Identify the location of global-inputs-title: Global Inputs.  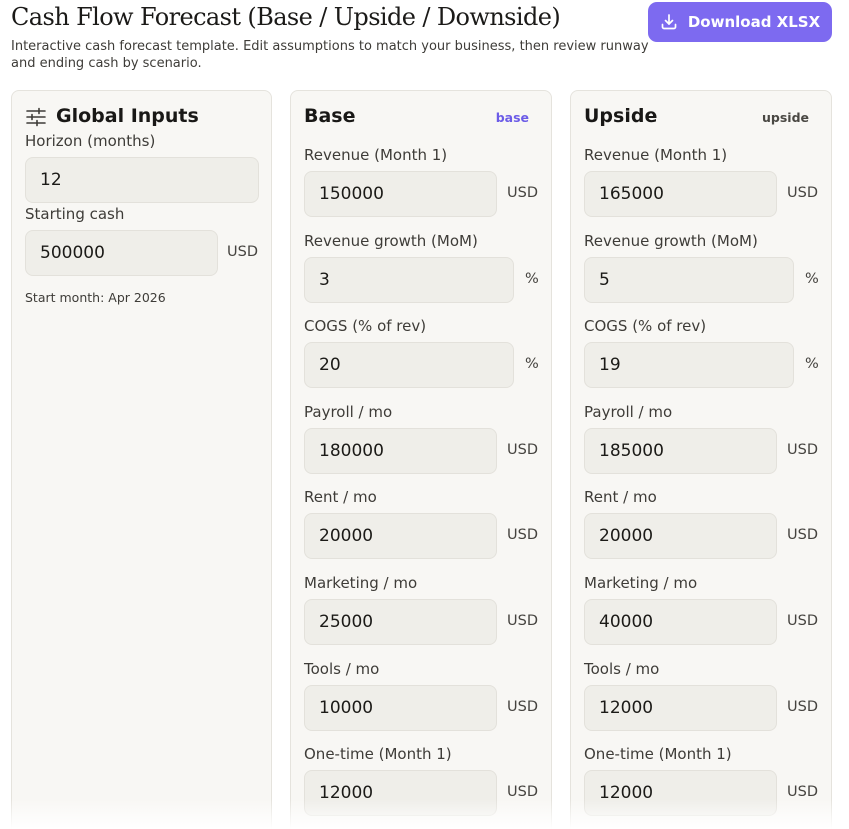
(127, 116).